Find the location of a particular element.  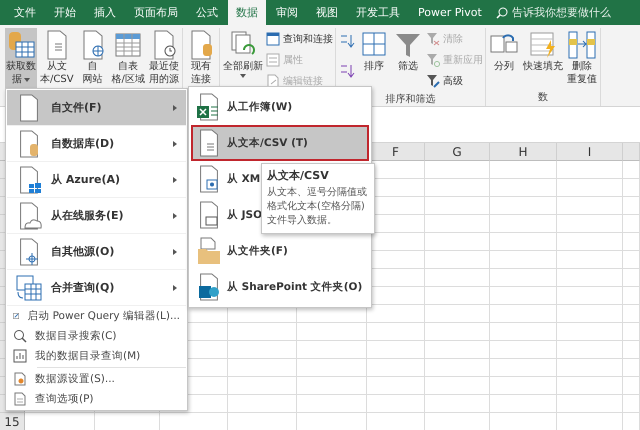

ribbon-button: 排序 is located at coordinates (374, 51).